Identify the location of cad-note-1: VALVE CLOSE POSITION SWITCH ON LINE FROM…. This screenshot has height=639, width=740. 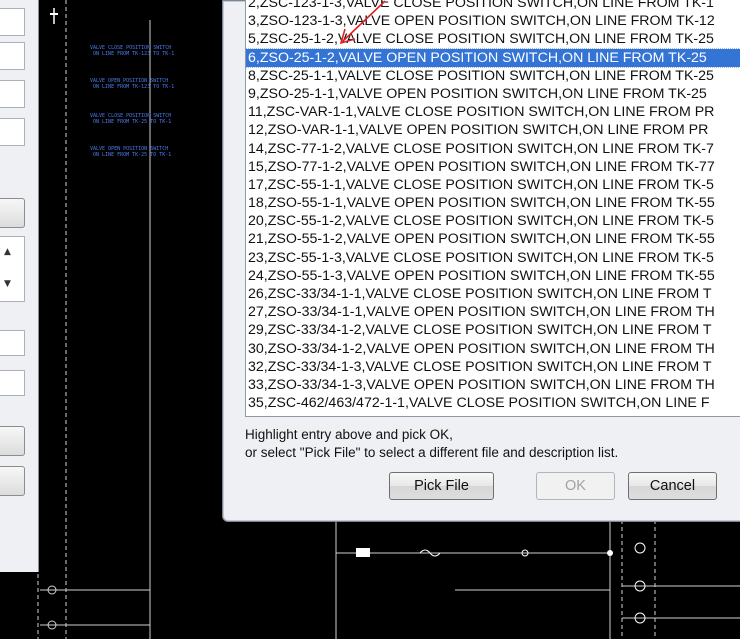
(132, 51).